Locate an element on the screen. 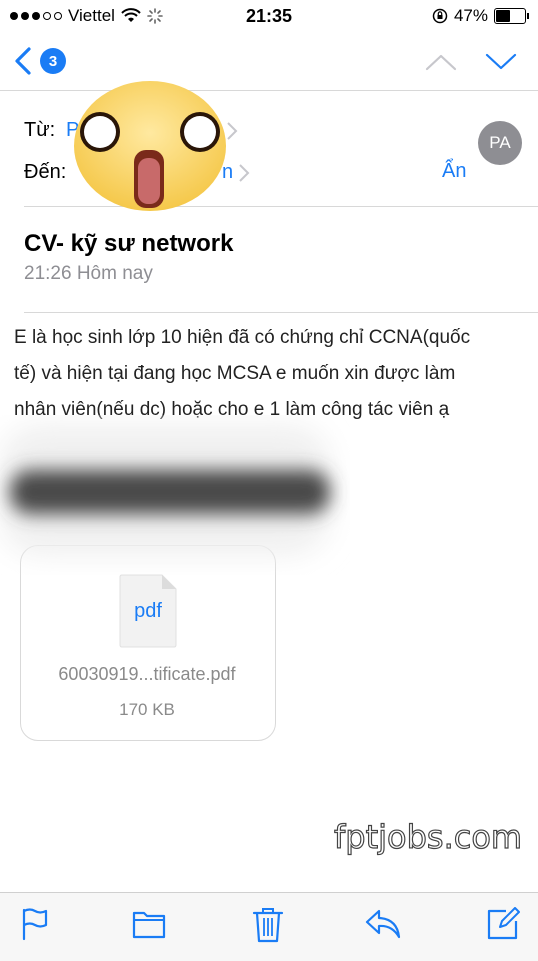  trash-icon is located at coordinates (268, 925).